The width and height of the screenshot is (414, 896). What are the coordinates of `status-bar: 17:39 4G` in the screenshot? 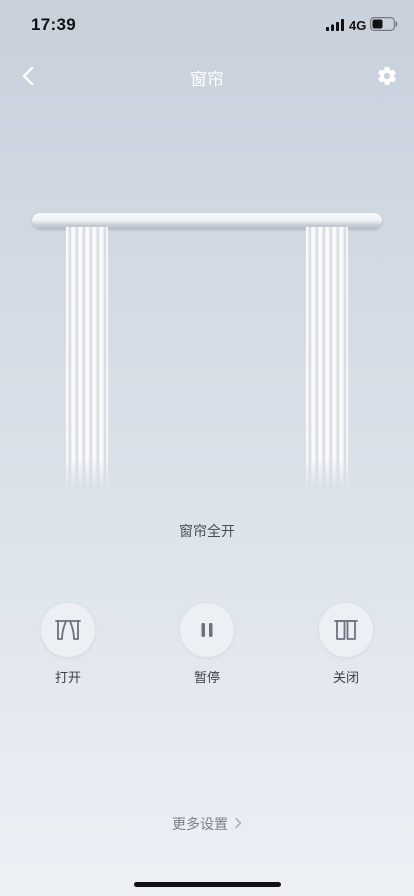 It's located at (207, 24).